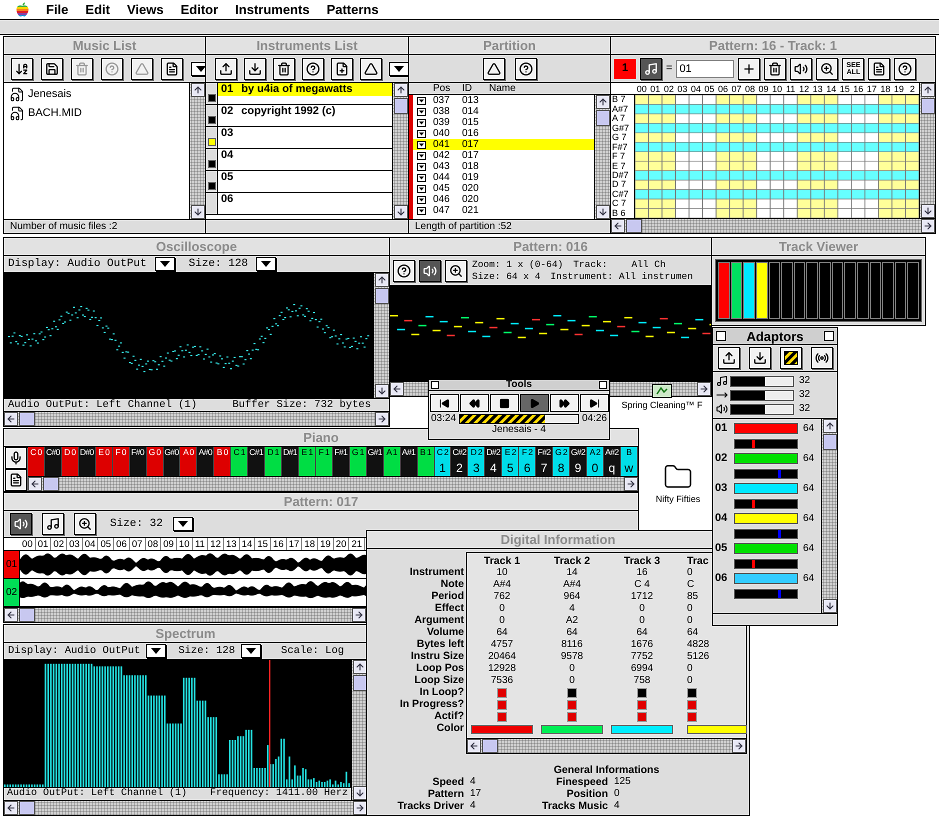  I want to click on forward-button, so click(564, 403).